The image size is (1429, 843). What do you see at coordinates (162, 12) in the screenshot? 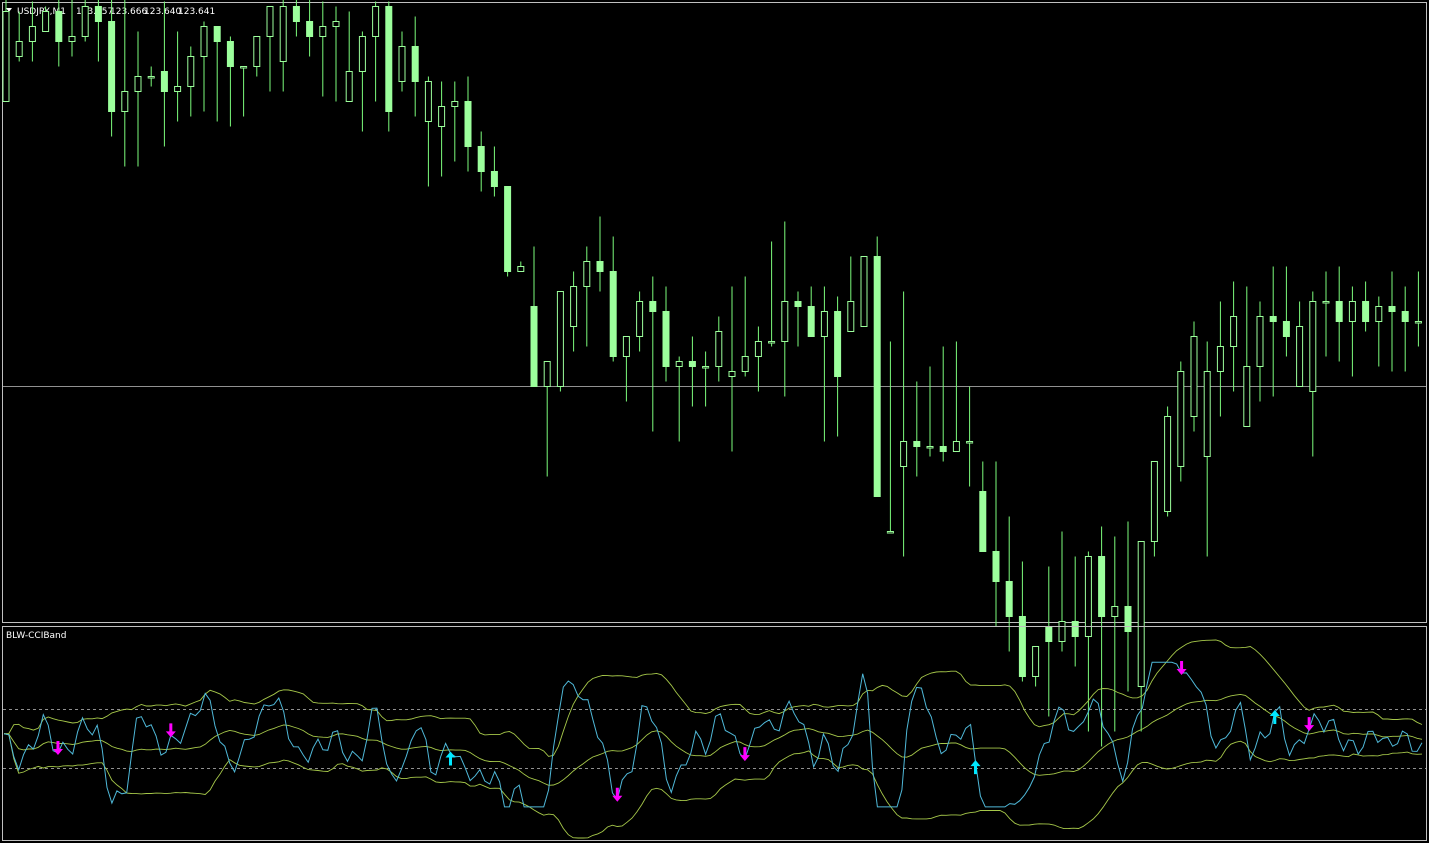
I see `ohlc-low: 123.640` at bounding box center [162, 12].